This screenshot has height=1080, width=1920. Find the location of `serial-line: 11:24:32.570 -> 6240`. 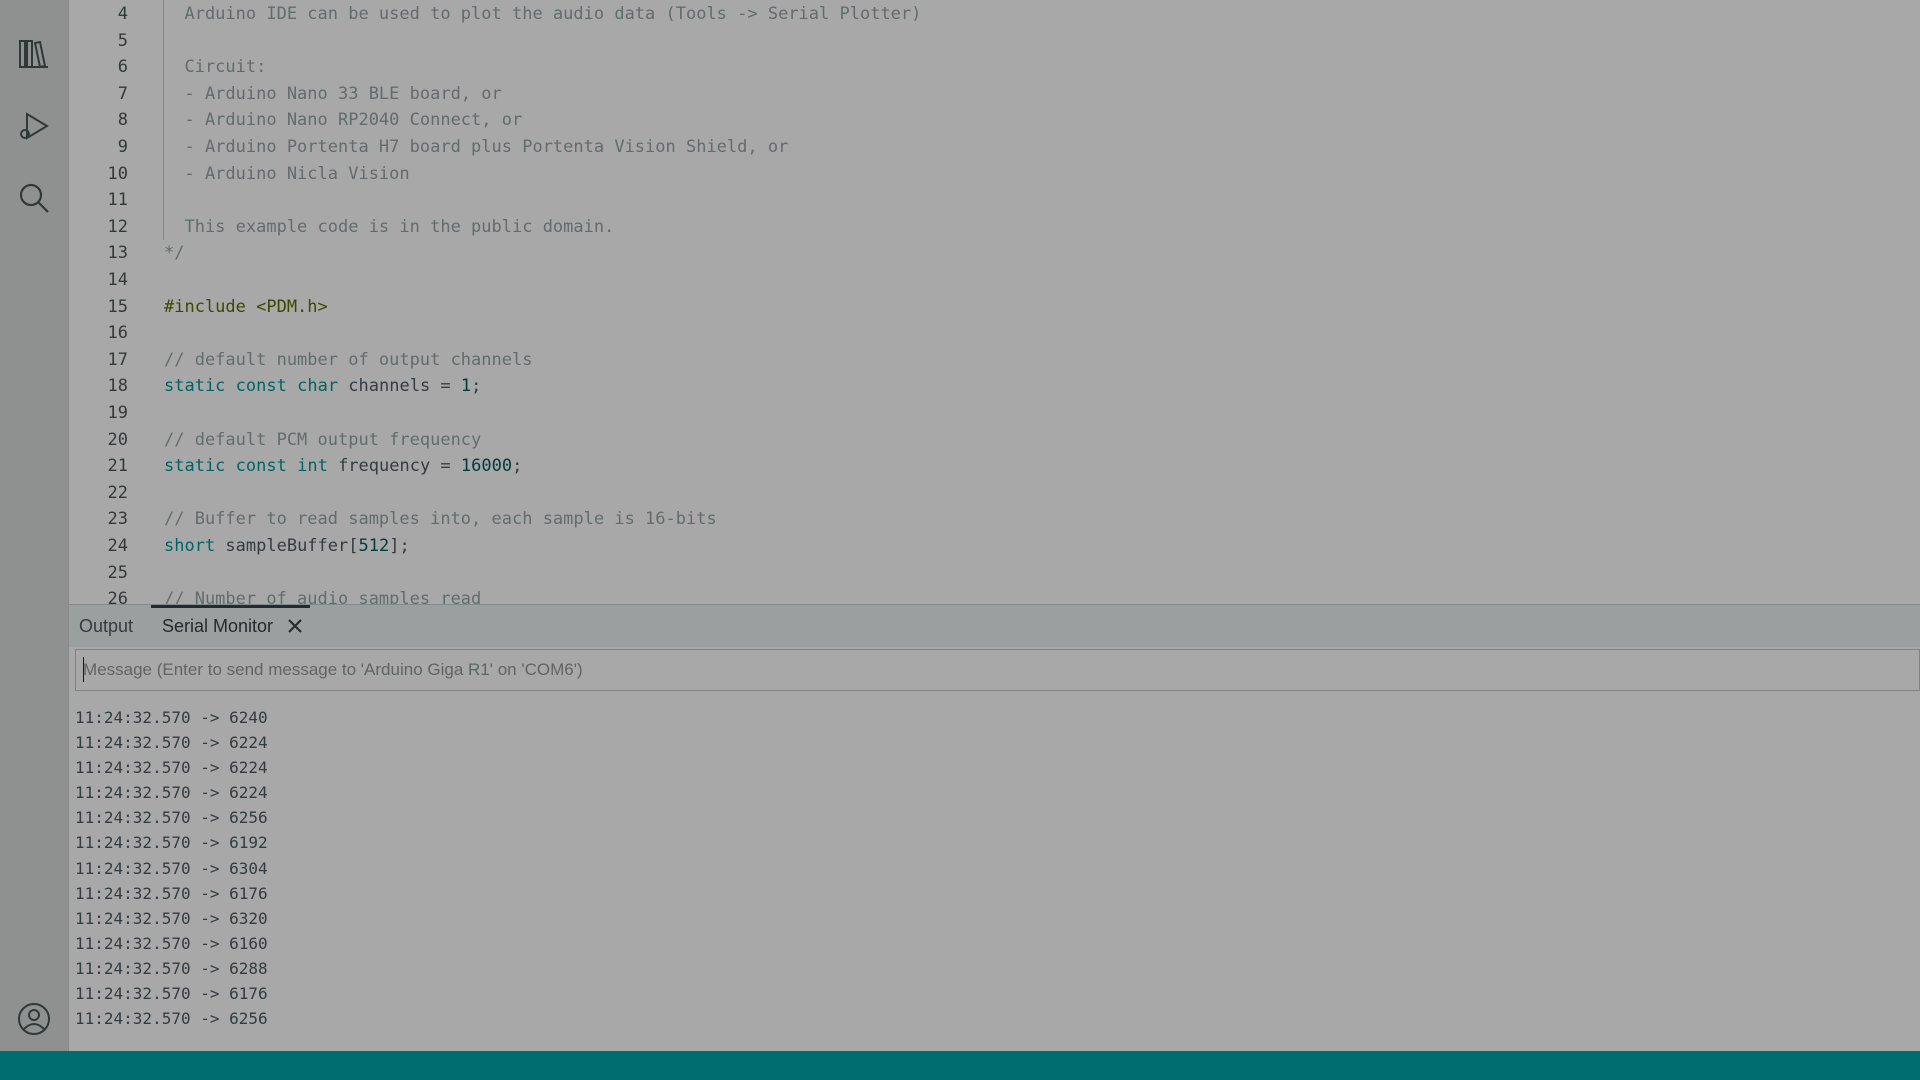

serial-line: 11:24:32.570 -> 6240 is located at coordinates (171, 717).